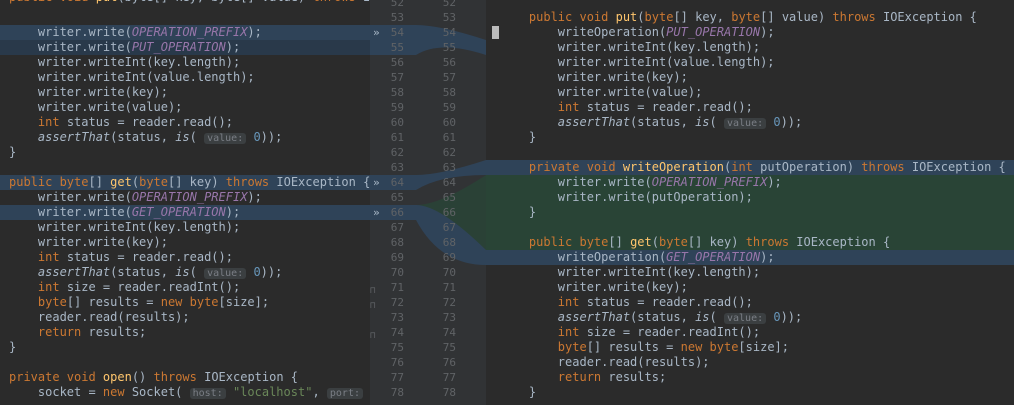  What do you see at coordinates (189, 317) in the screenshot?
I see `code-text: reader.read(results);` at bounding box center [189, 317].